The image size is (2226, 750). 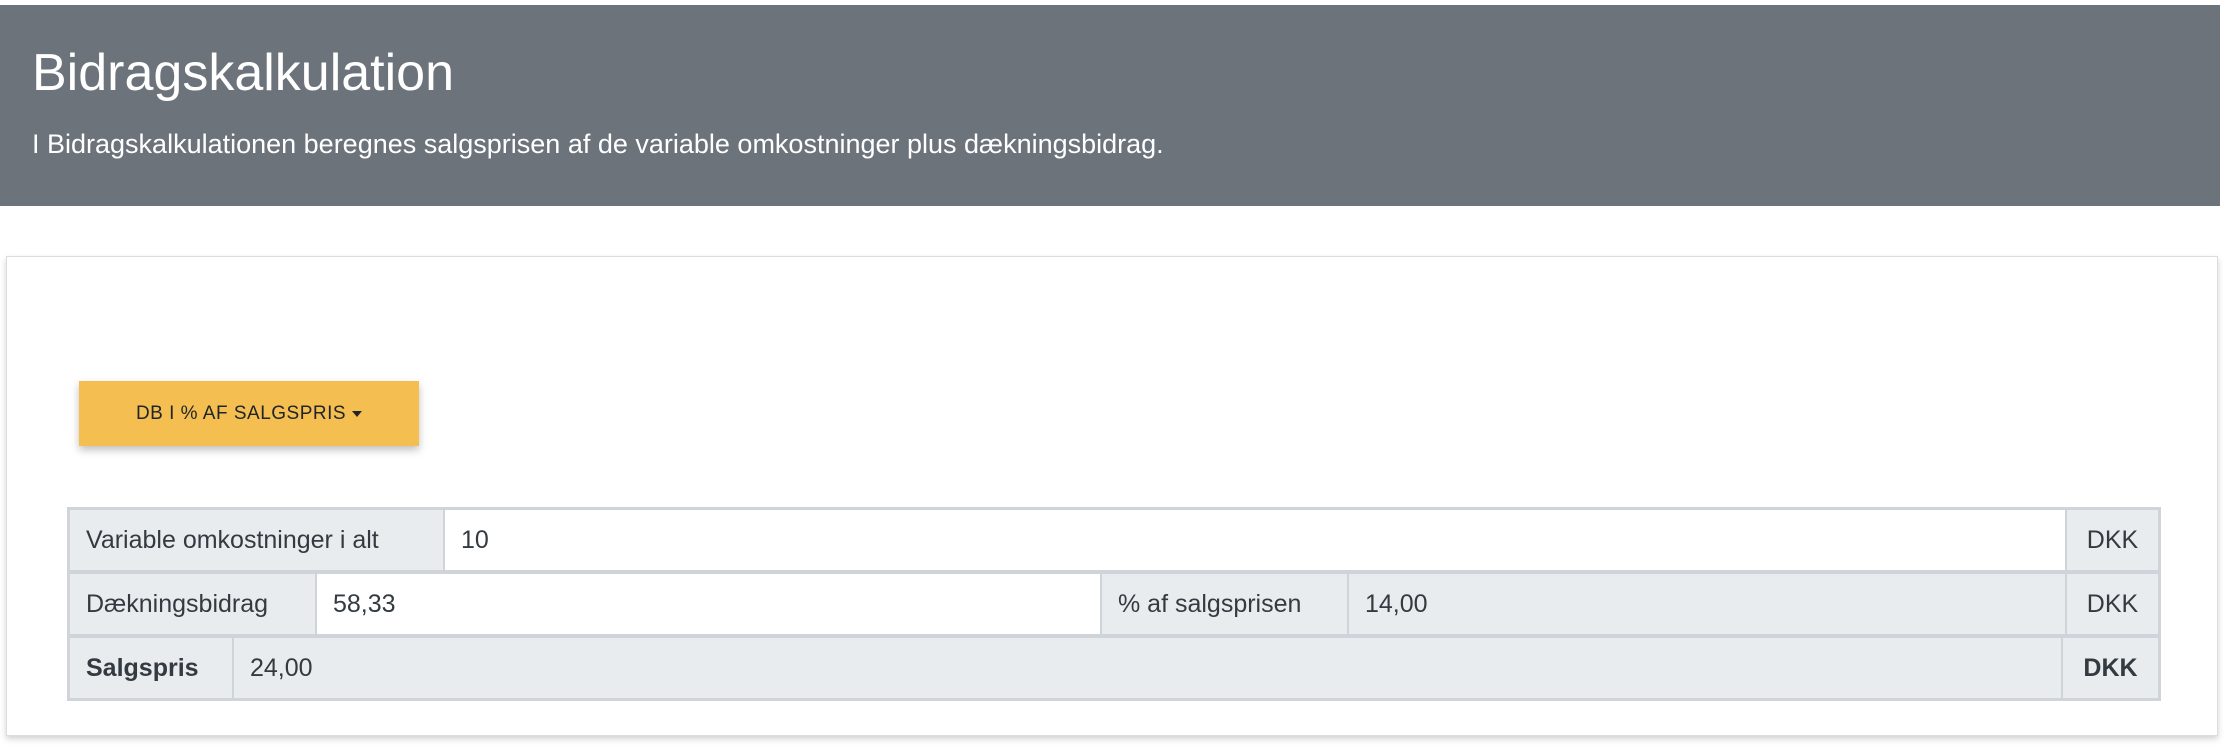 I want to click on mode-dropdown-button: DB I % AF SALGSPRIS, so click(x=249, y=413).